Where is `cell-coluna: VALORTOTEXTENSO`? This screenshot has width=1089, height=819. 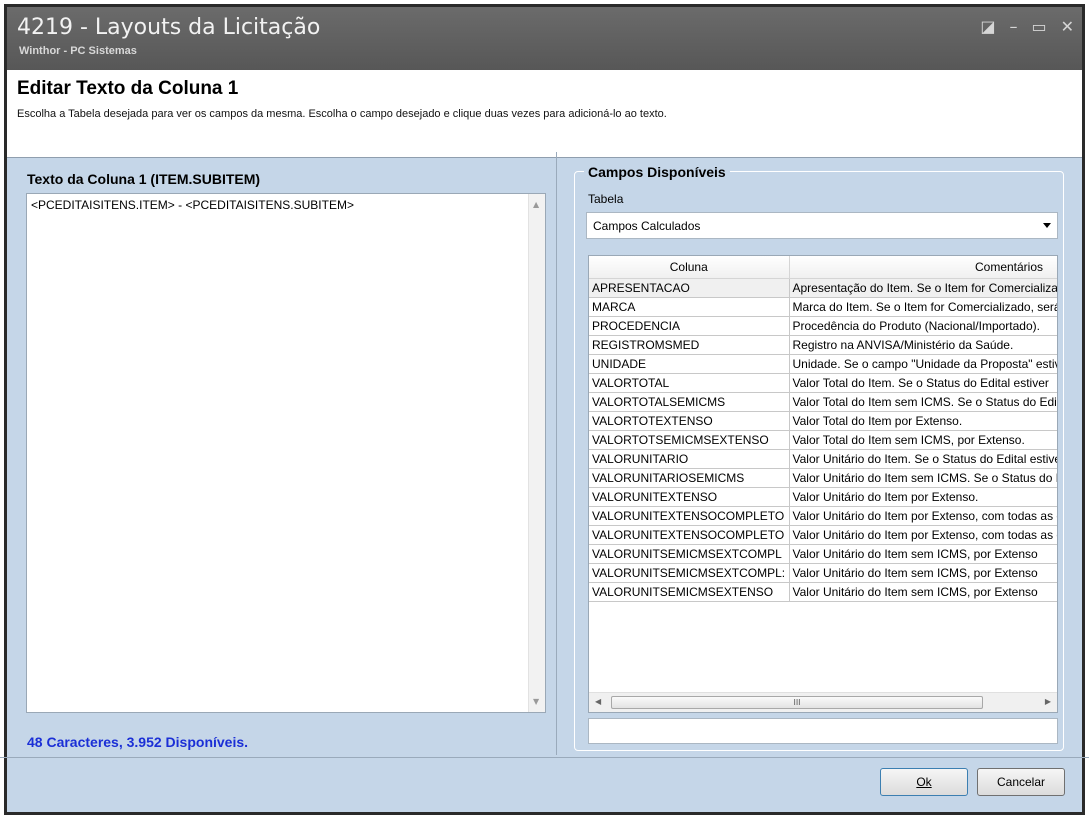
cell-coluna: VALORTOTEXTENSO is located at coordinates (689, 421).